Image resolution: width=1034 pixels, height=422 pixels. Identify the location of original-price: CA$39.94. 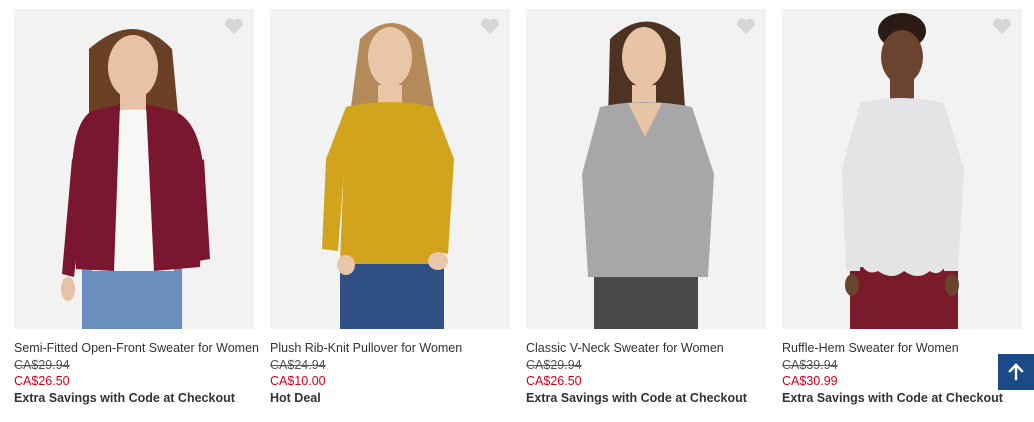
(810, 364).